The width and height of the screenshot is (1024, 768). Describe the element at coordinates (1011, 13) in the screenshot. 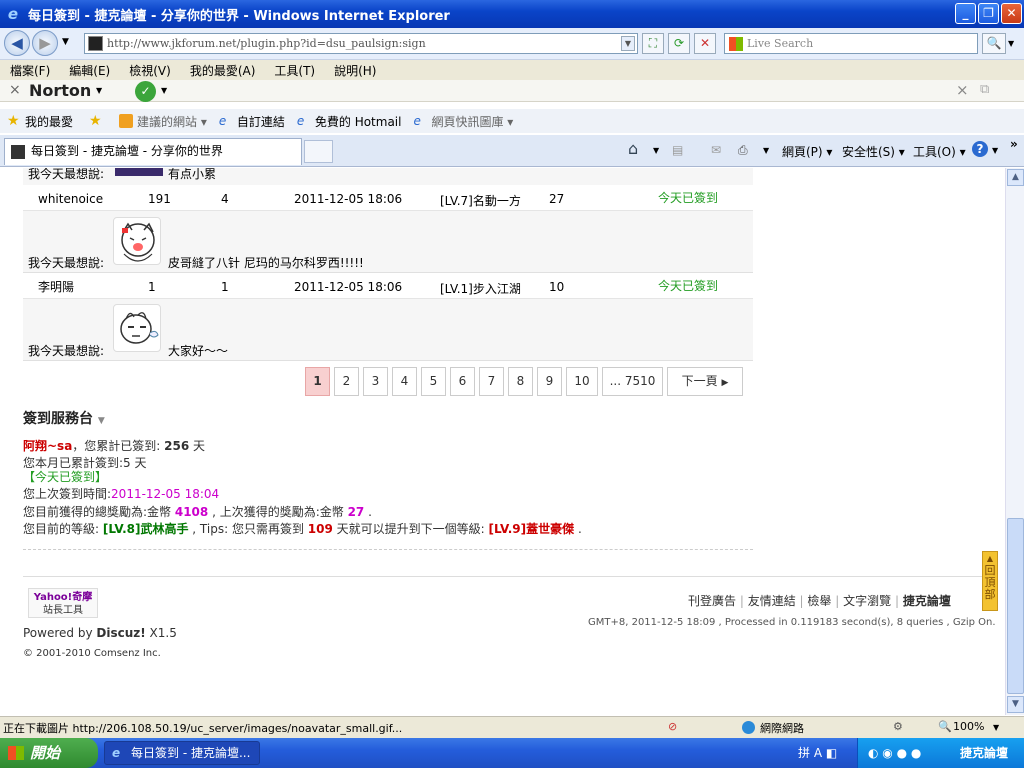

I see `close-button: ✕` at that location.